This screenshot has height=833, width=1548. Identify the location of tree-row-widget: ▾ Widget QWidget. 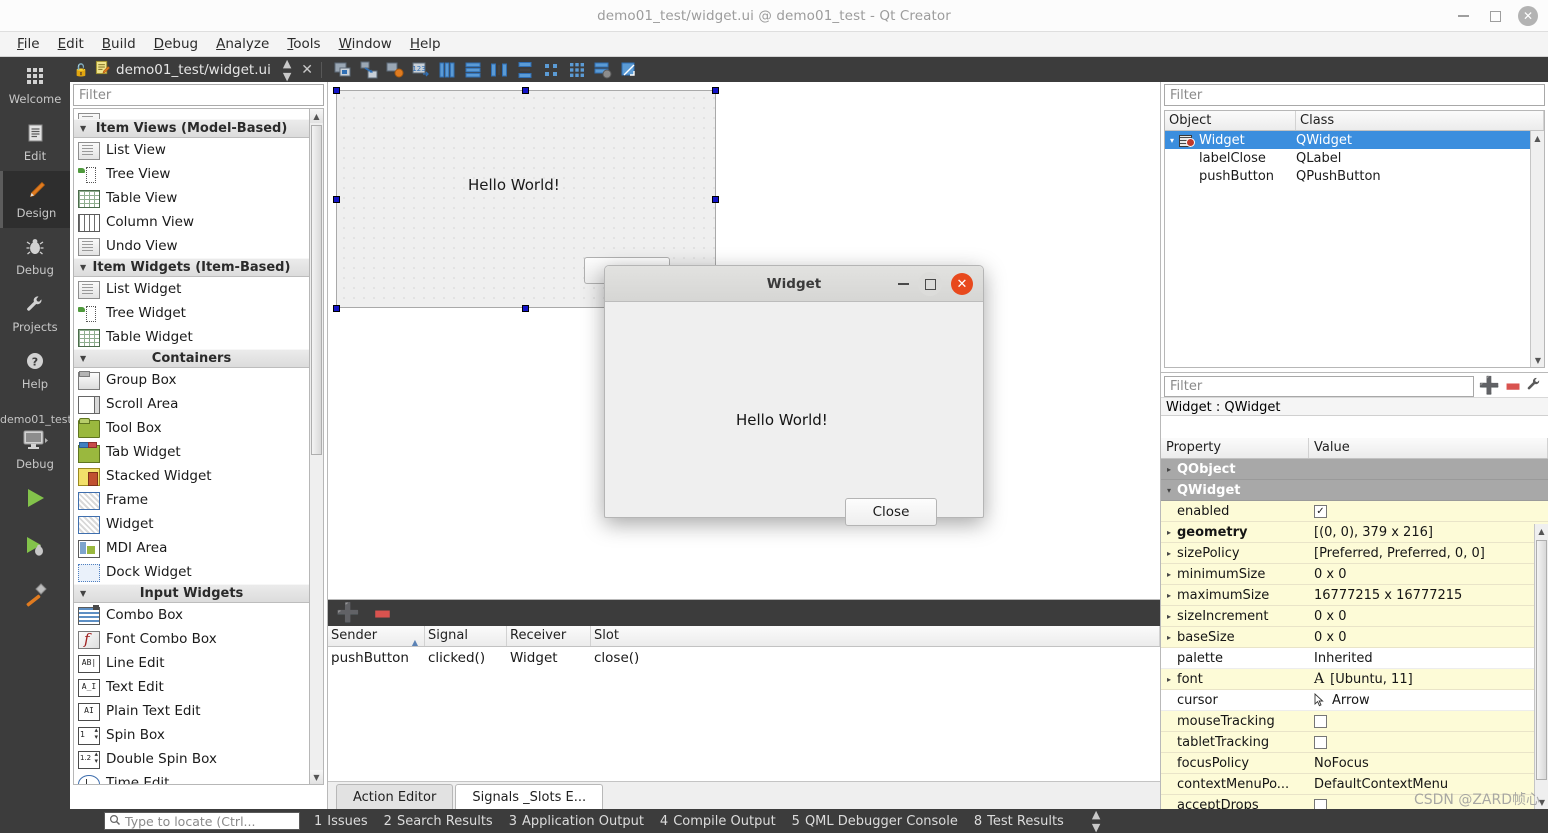
(1354, 140).